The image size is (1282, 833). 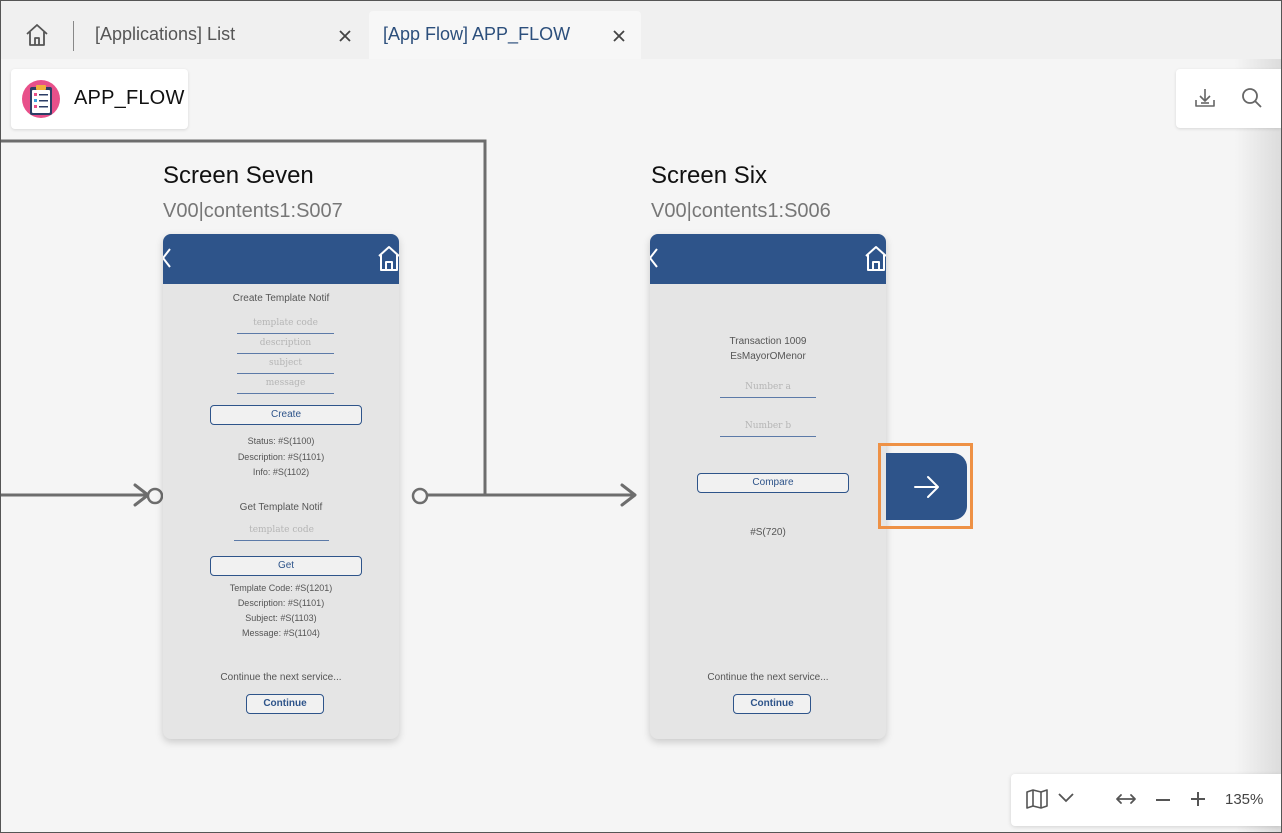 I want to click on result-status: Status: #S(1100), so click(x=281, y=441).